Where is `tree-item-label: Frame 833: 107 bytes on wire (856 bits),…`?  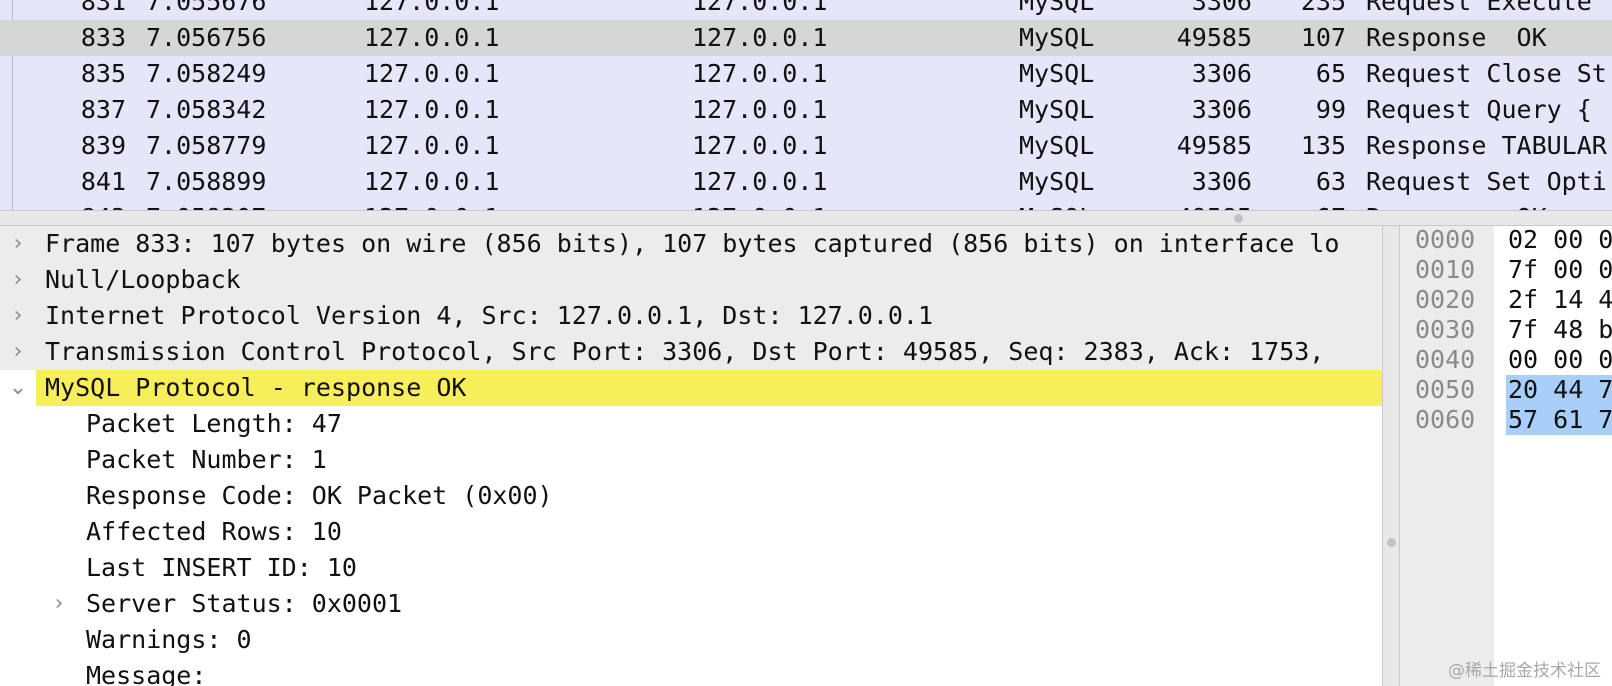
tree-item-label: Frame 833: 107 bytes on wire (856 bits),… is located at coordinates (692, 243).